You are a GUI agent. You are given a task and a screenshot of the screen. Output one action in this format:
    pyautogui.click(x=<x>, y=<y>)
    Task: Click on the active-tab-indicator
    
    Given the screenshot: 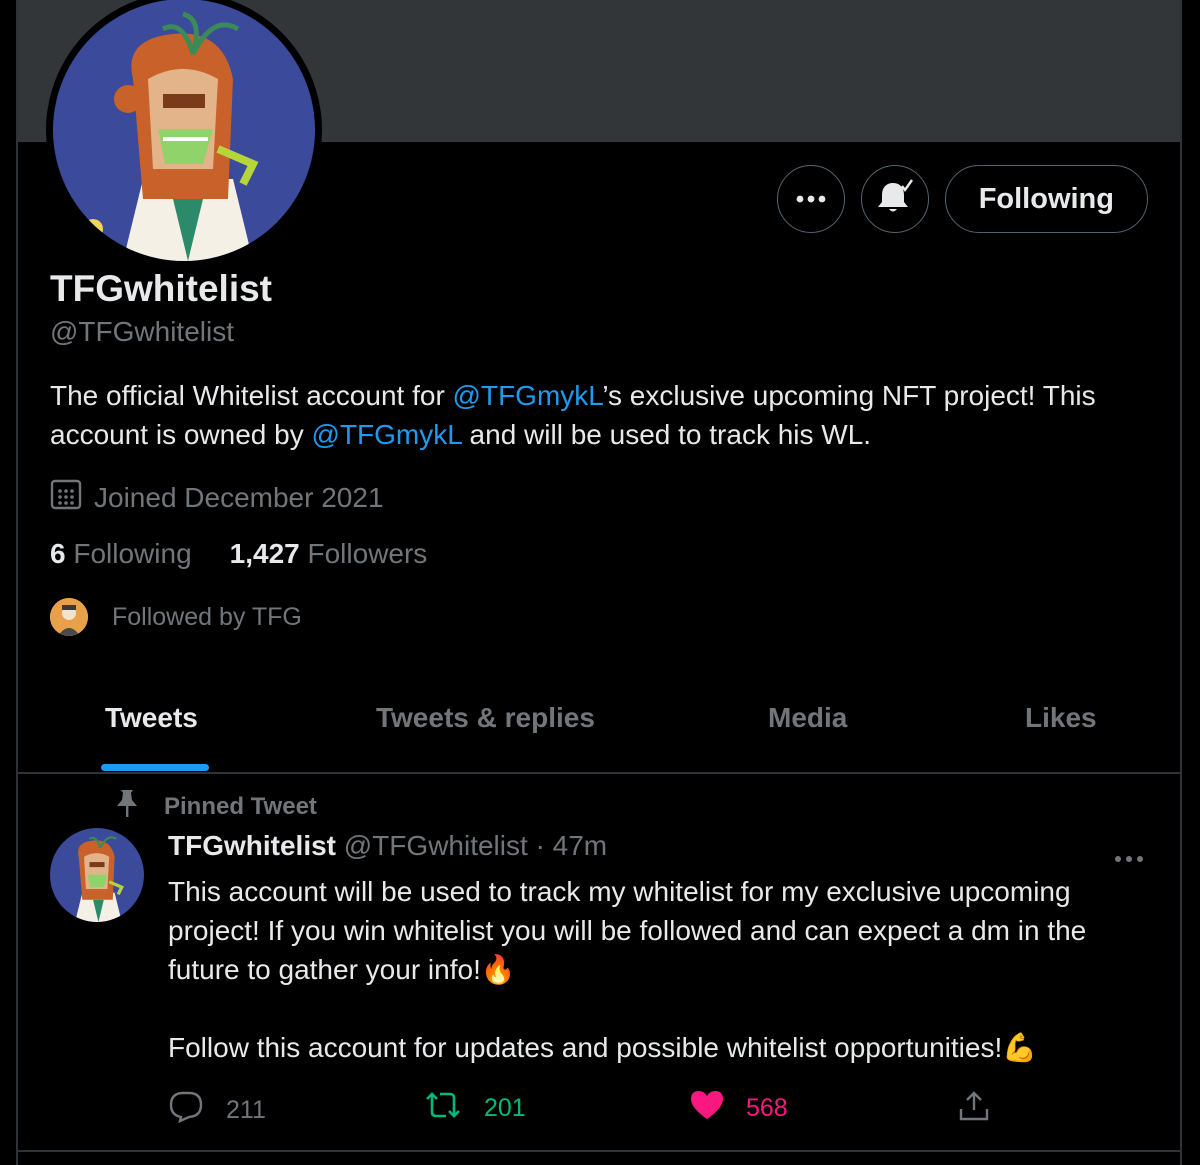 What is the action you would take?
    pyautogui.click(x=155, y=767)
    